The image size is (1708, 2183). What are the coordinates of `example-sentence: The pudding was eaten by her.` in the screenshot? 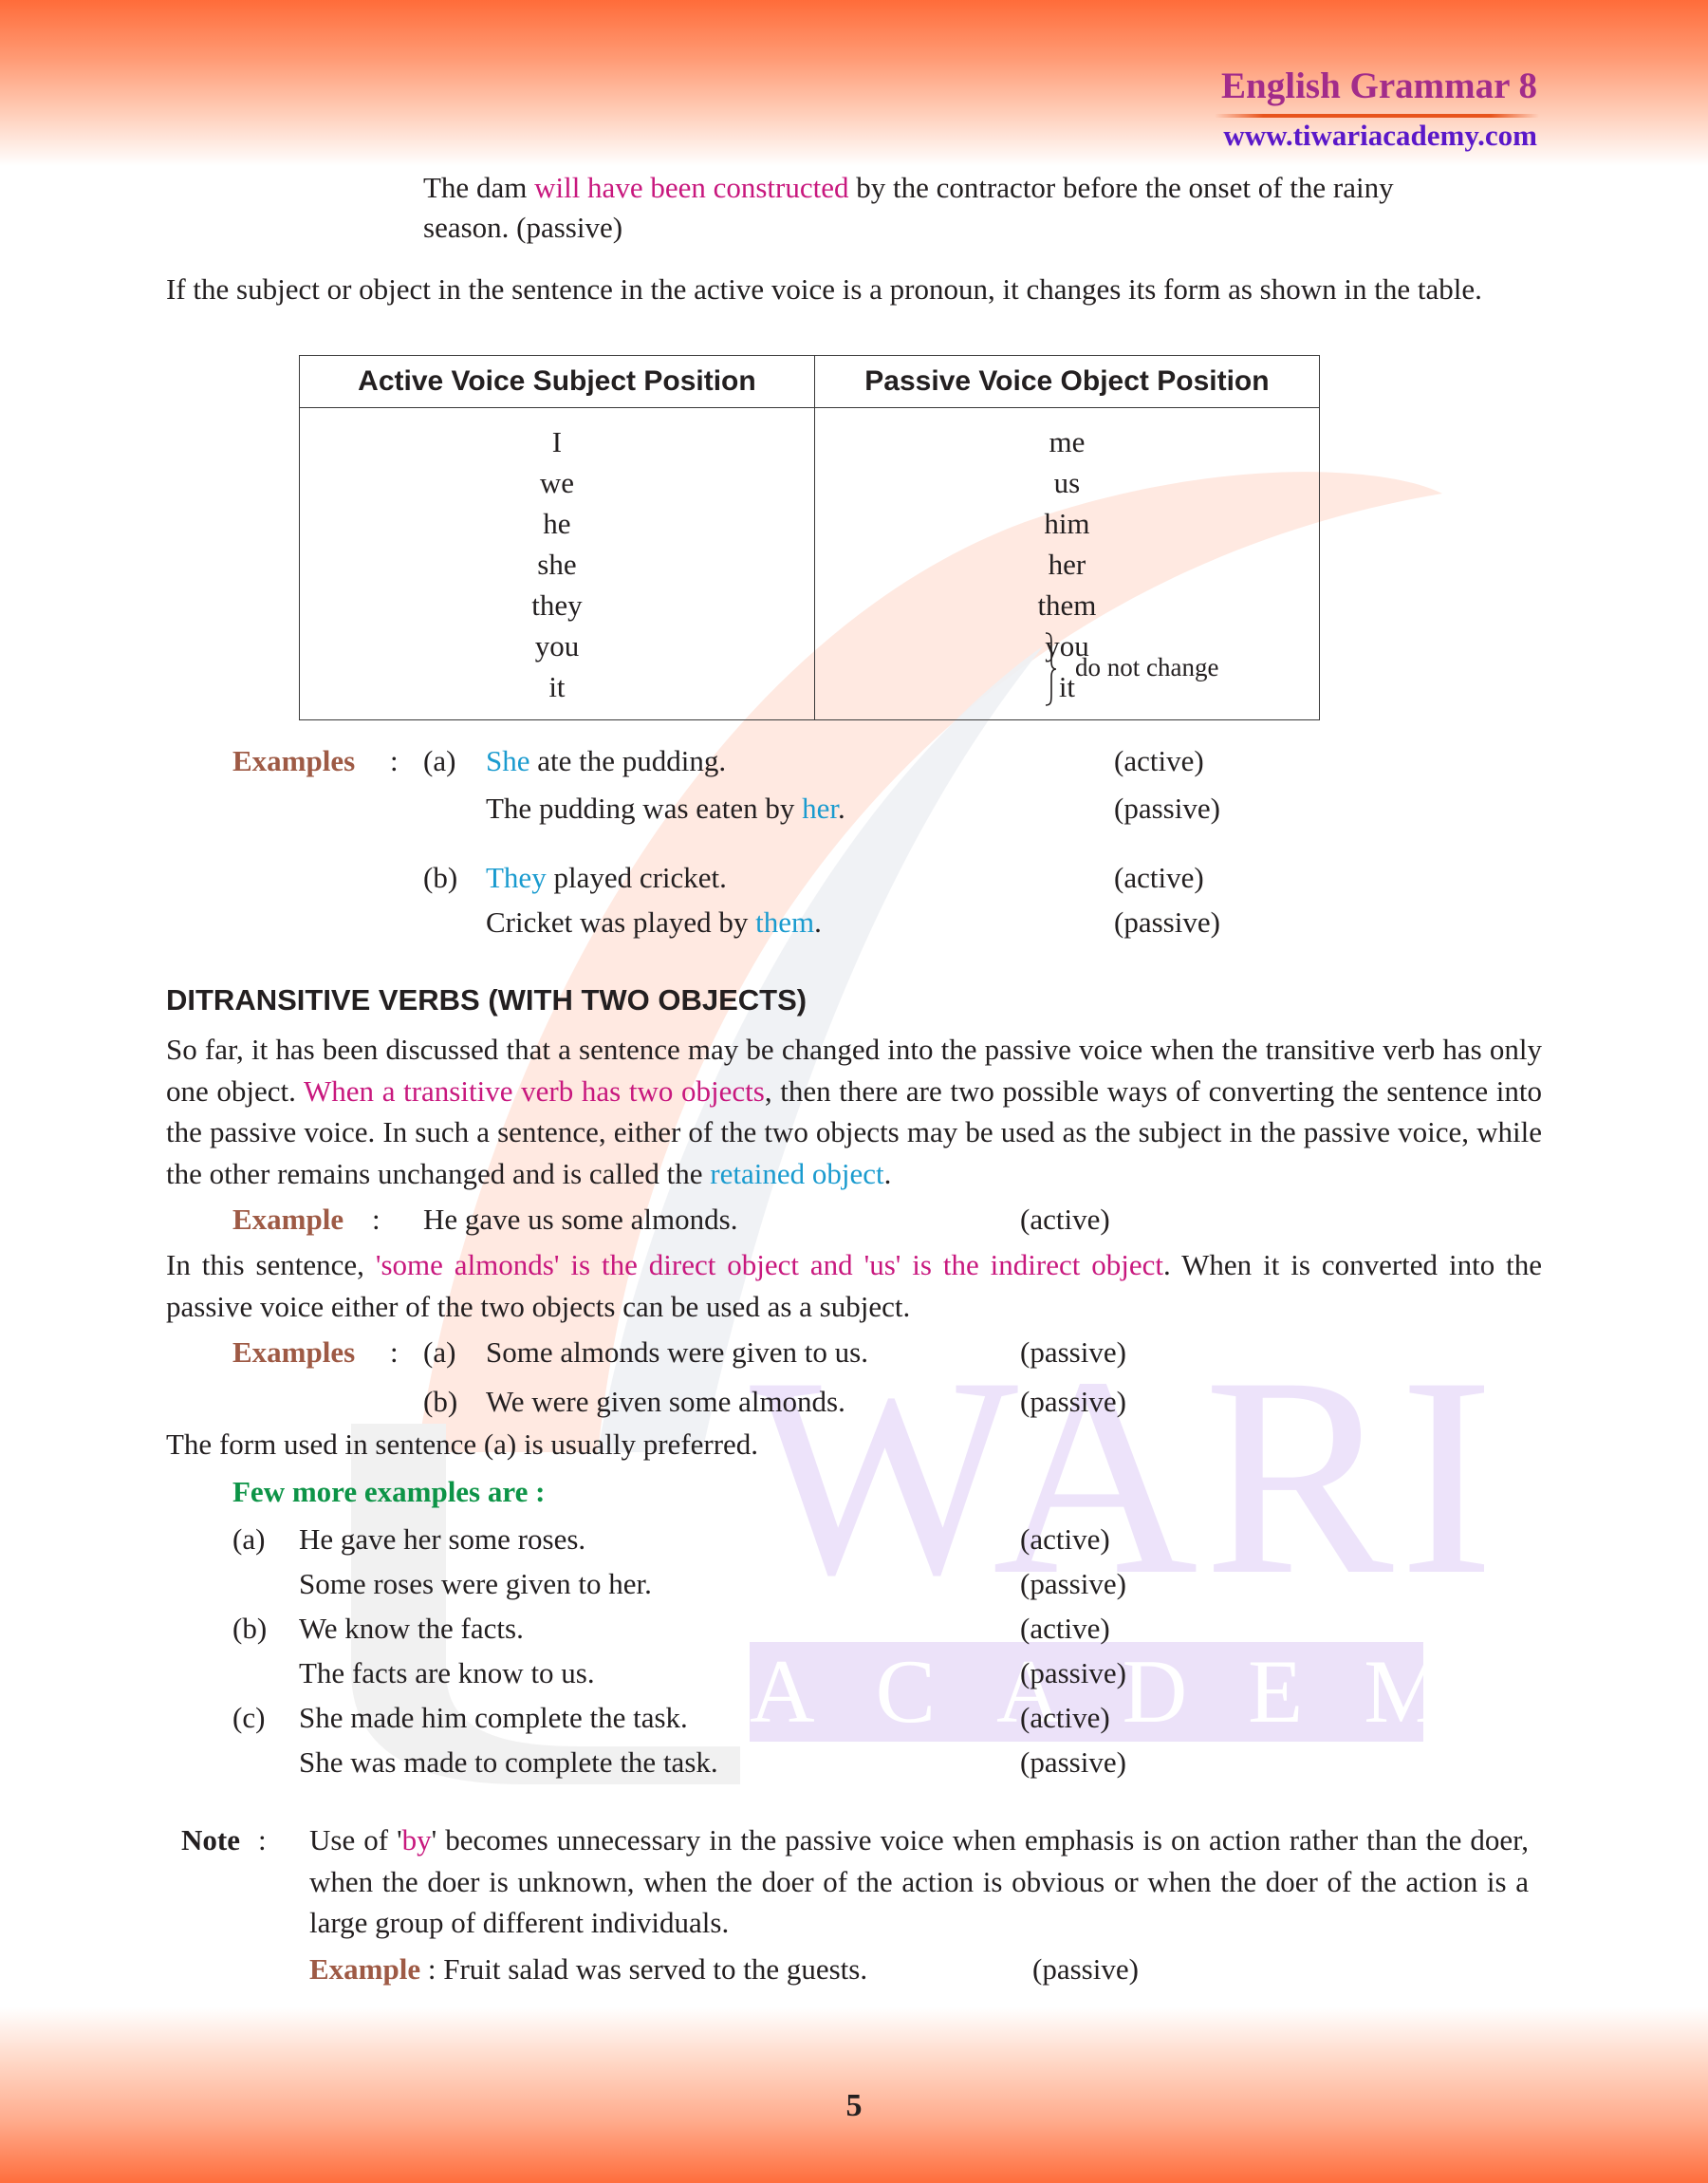 It's located at (666, 808).